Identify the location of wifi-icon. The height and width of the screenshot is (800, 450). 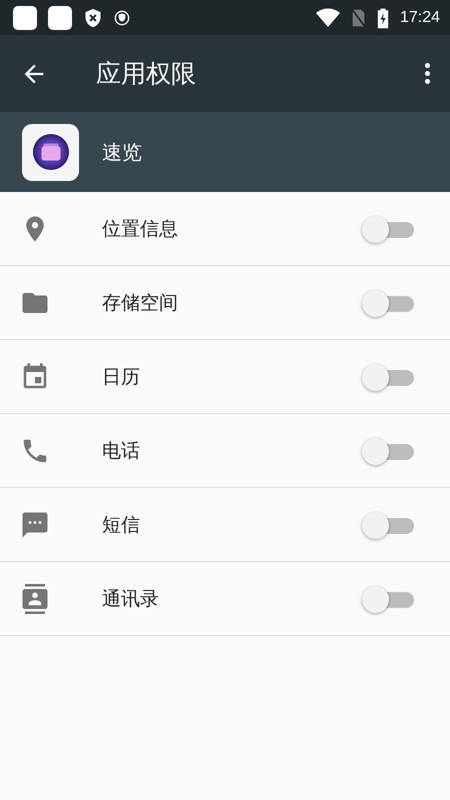
(328, 18).